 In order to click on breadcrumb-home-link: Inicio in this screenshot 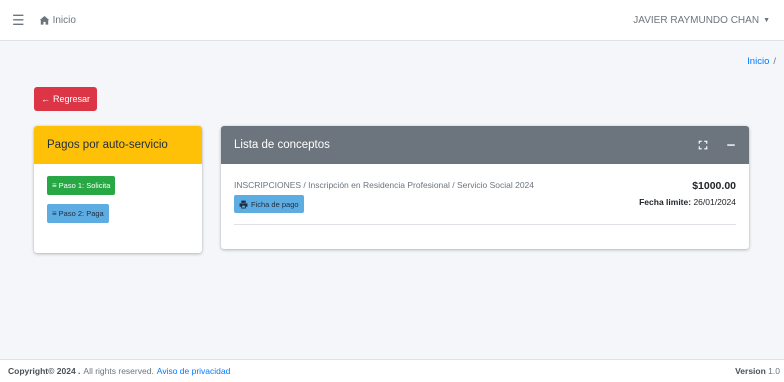, I will do `click(758, 61)`.